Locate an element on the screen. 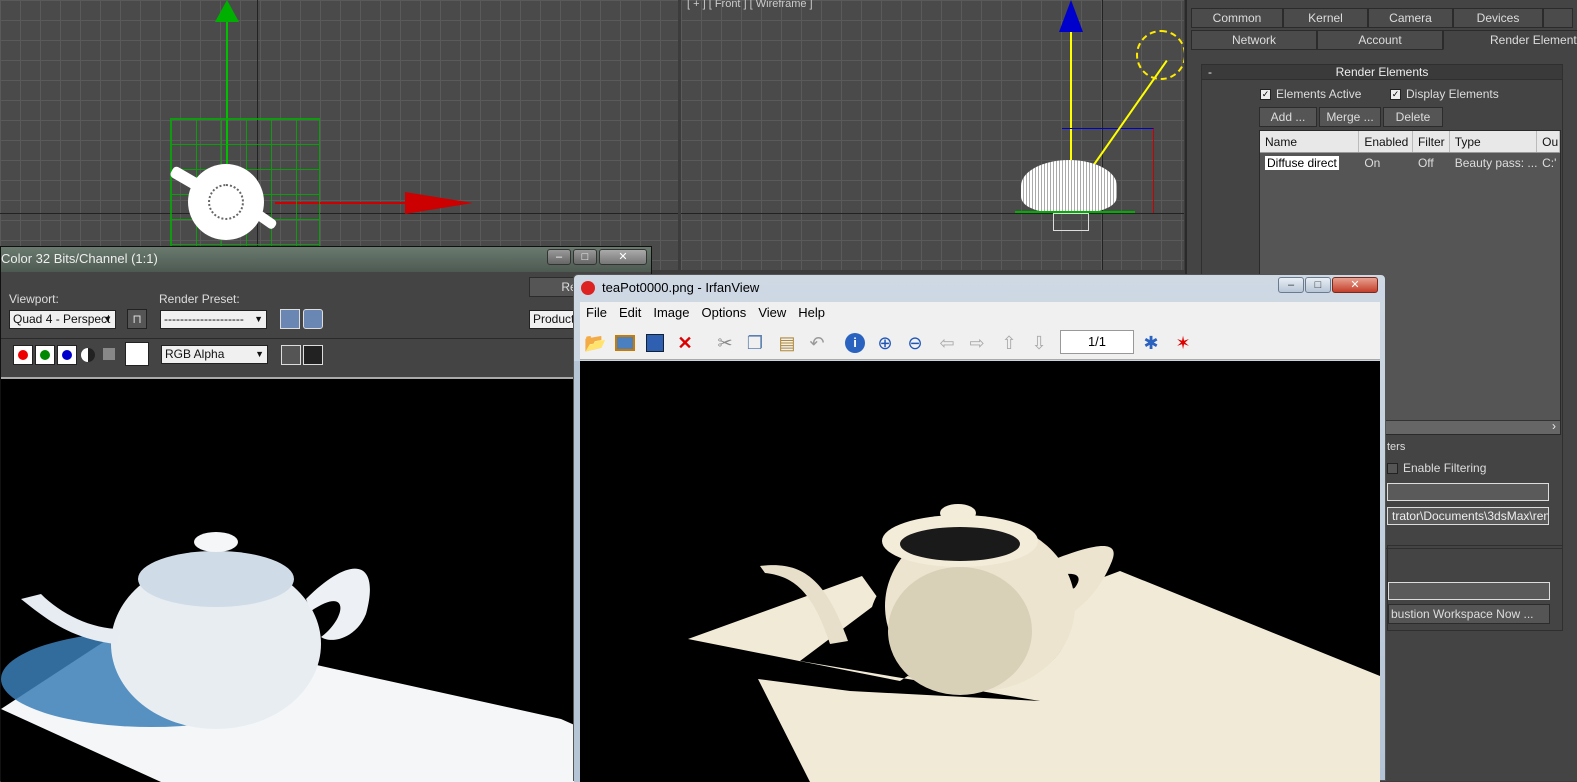  alpha-icon is located at coordinates (88, 355).